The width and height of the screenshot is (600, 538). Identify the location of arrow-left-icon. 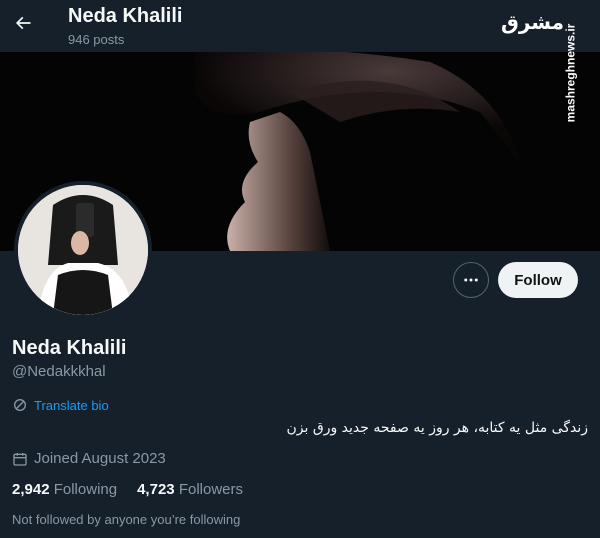
(23, 23).